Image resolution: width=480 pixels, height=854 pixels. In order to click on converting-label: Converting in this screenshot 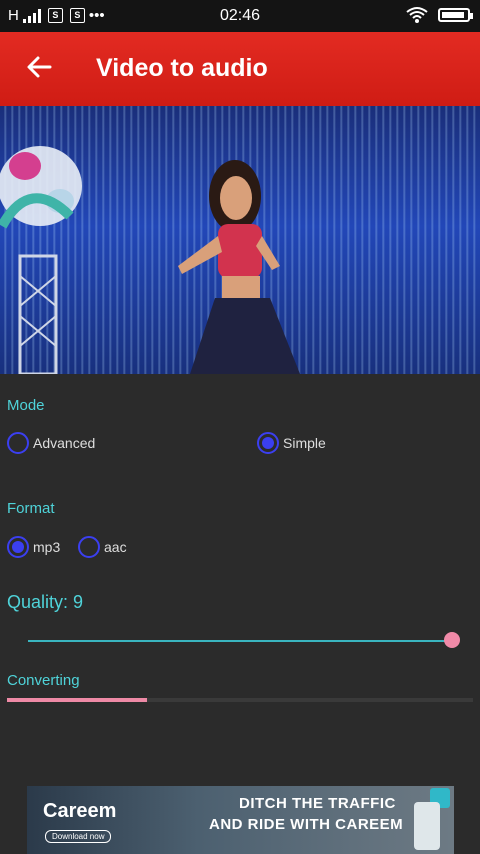, I will do `click(43, 680)`.